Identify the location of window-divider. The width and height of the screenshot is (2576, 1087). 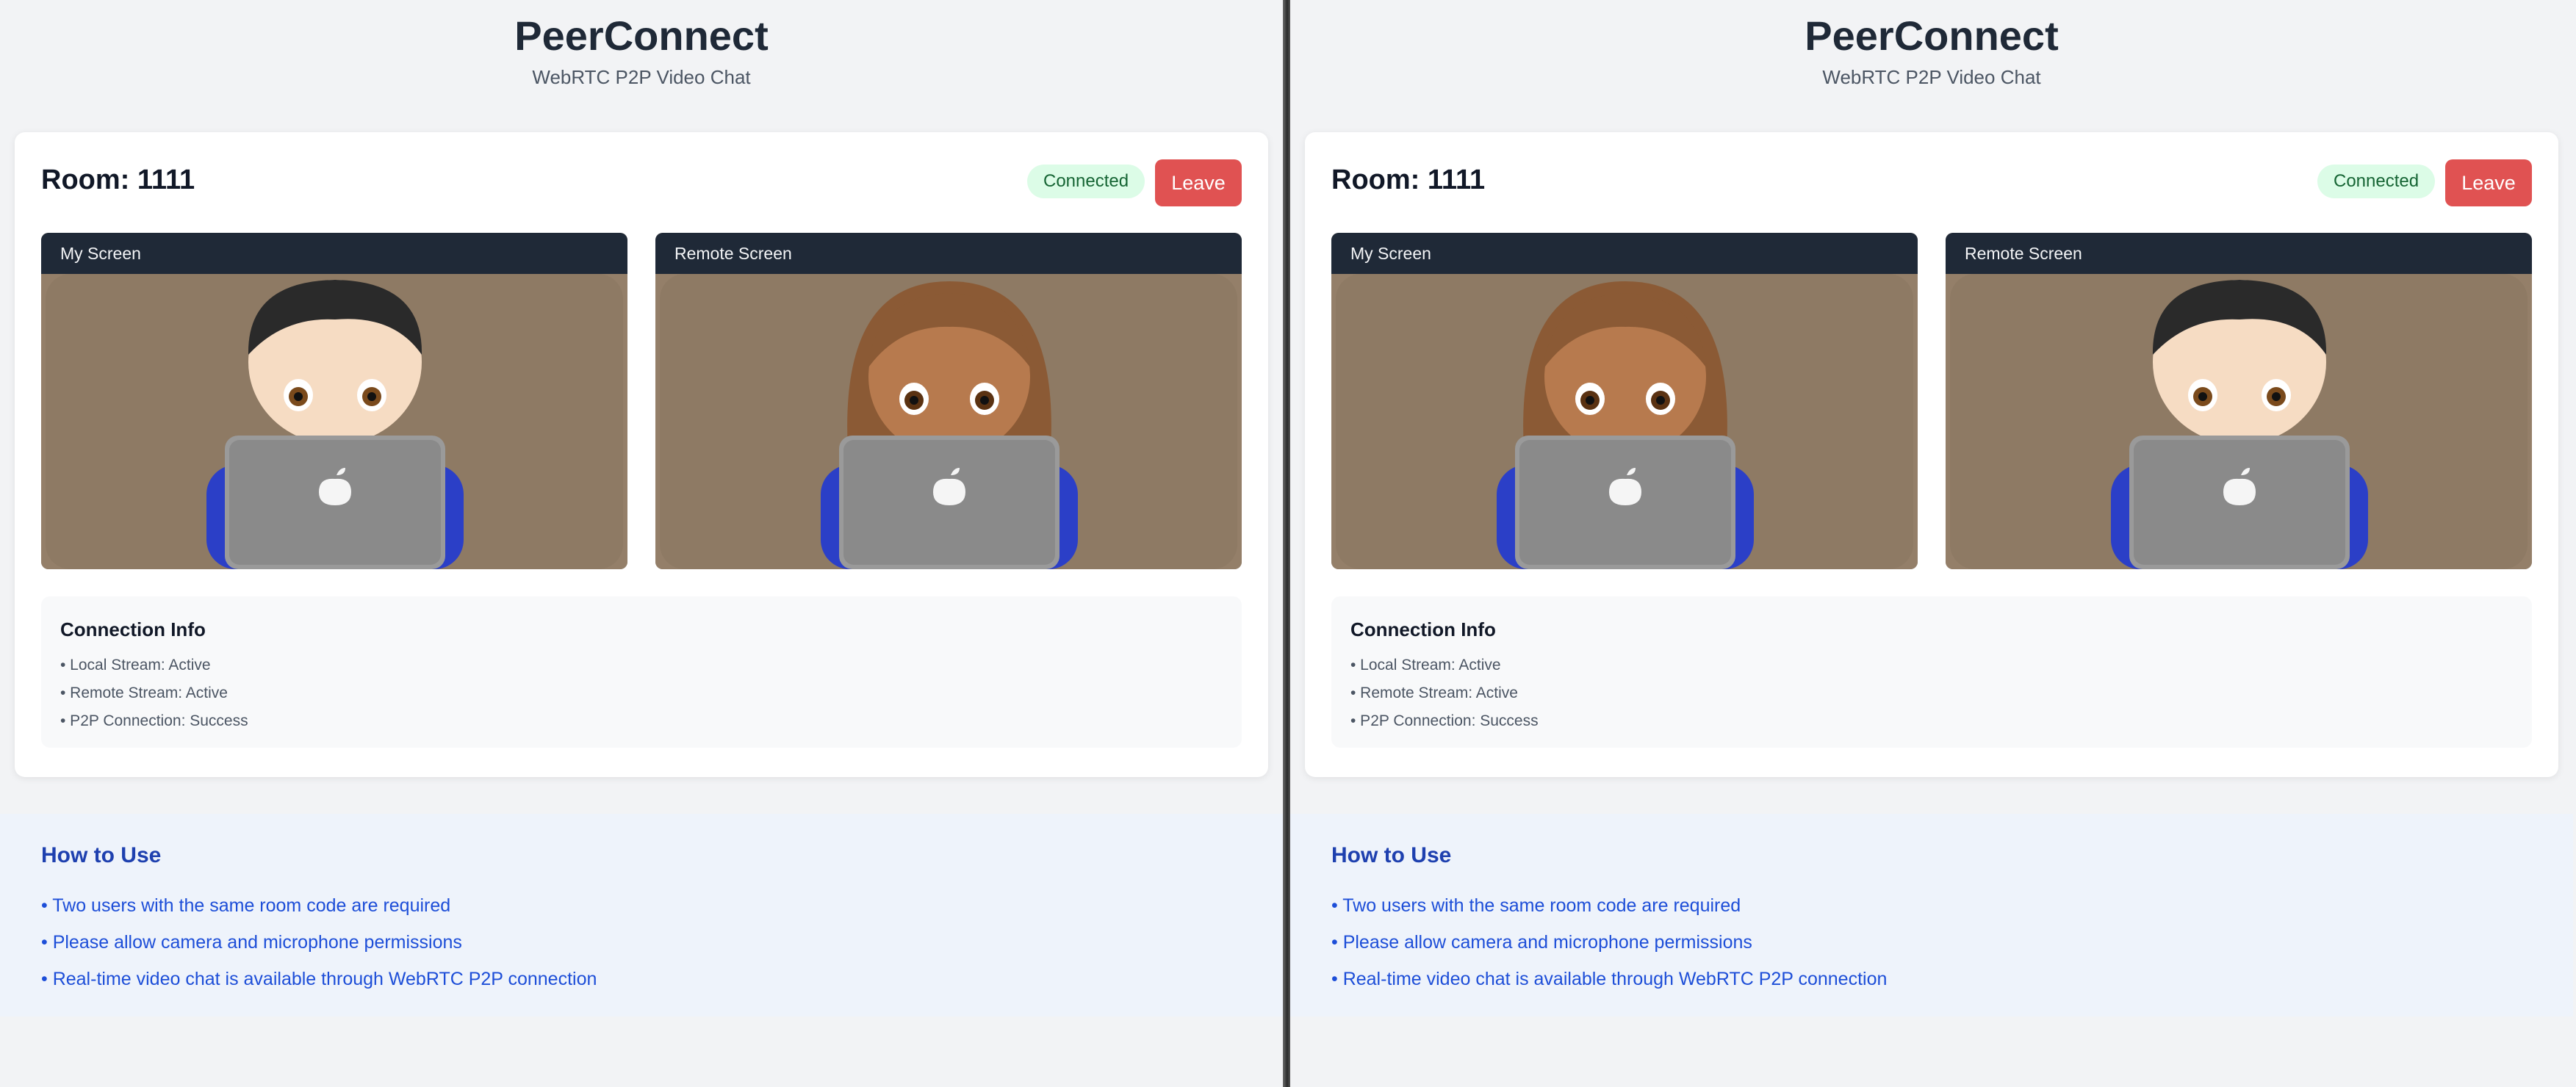
(1286, 543).